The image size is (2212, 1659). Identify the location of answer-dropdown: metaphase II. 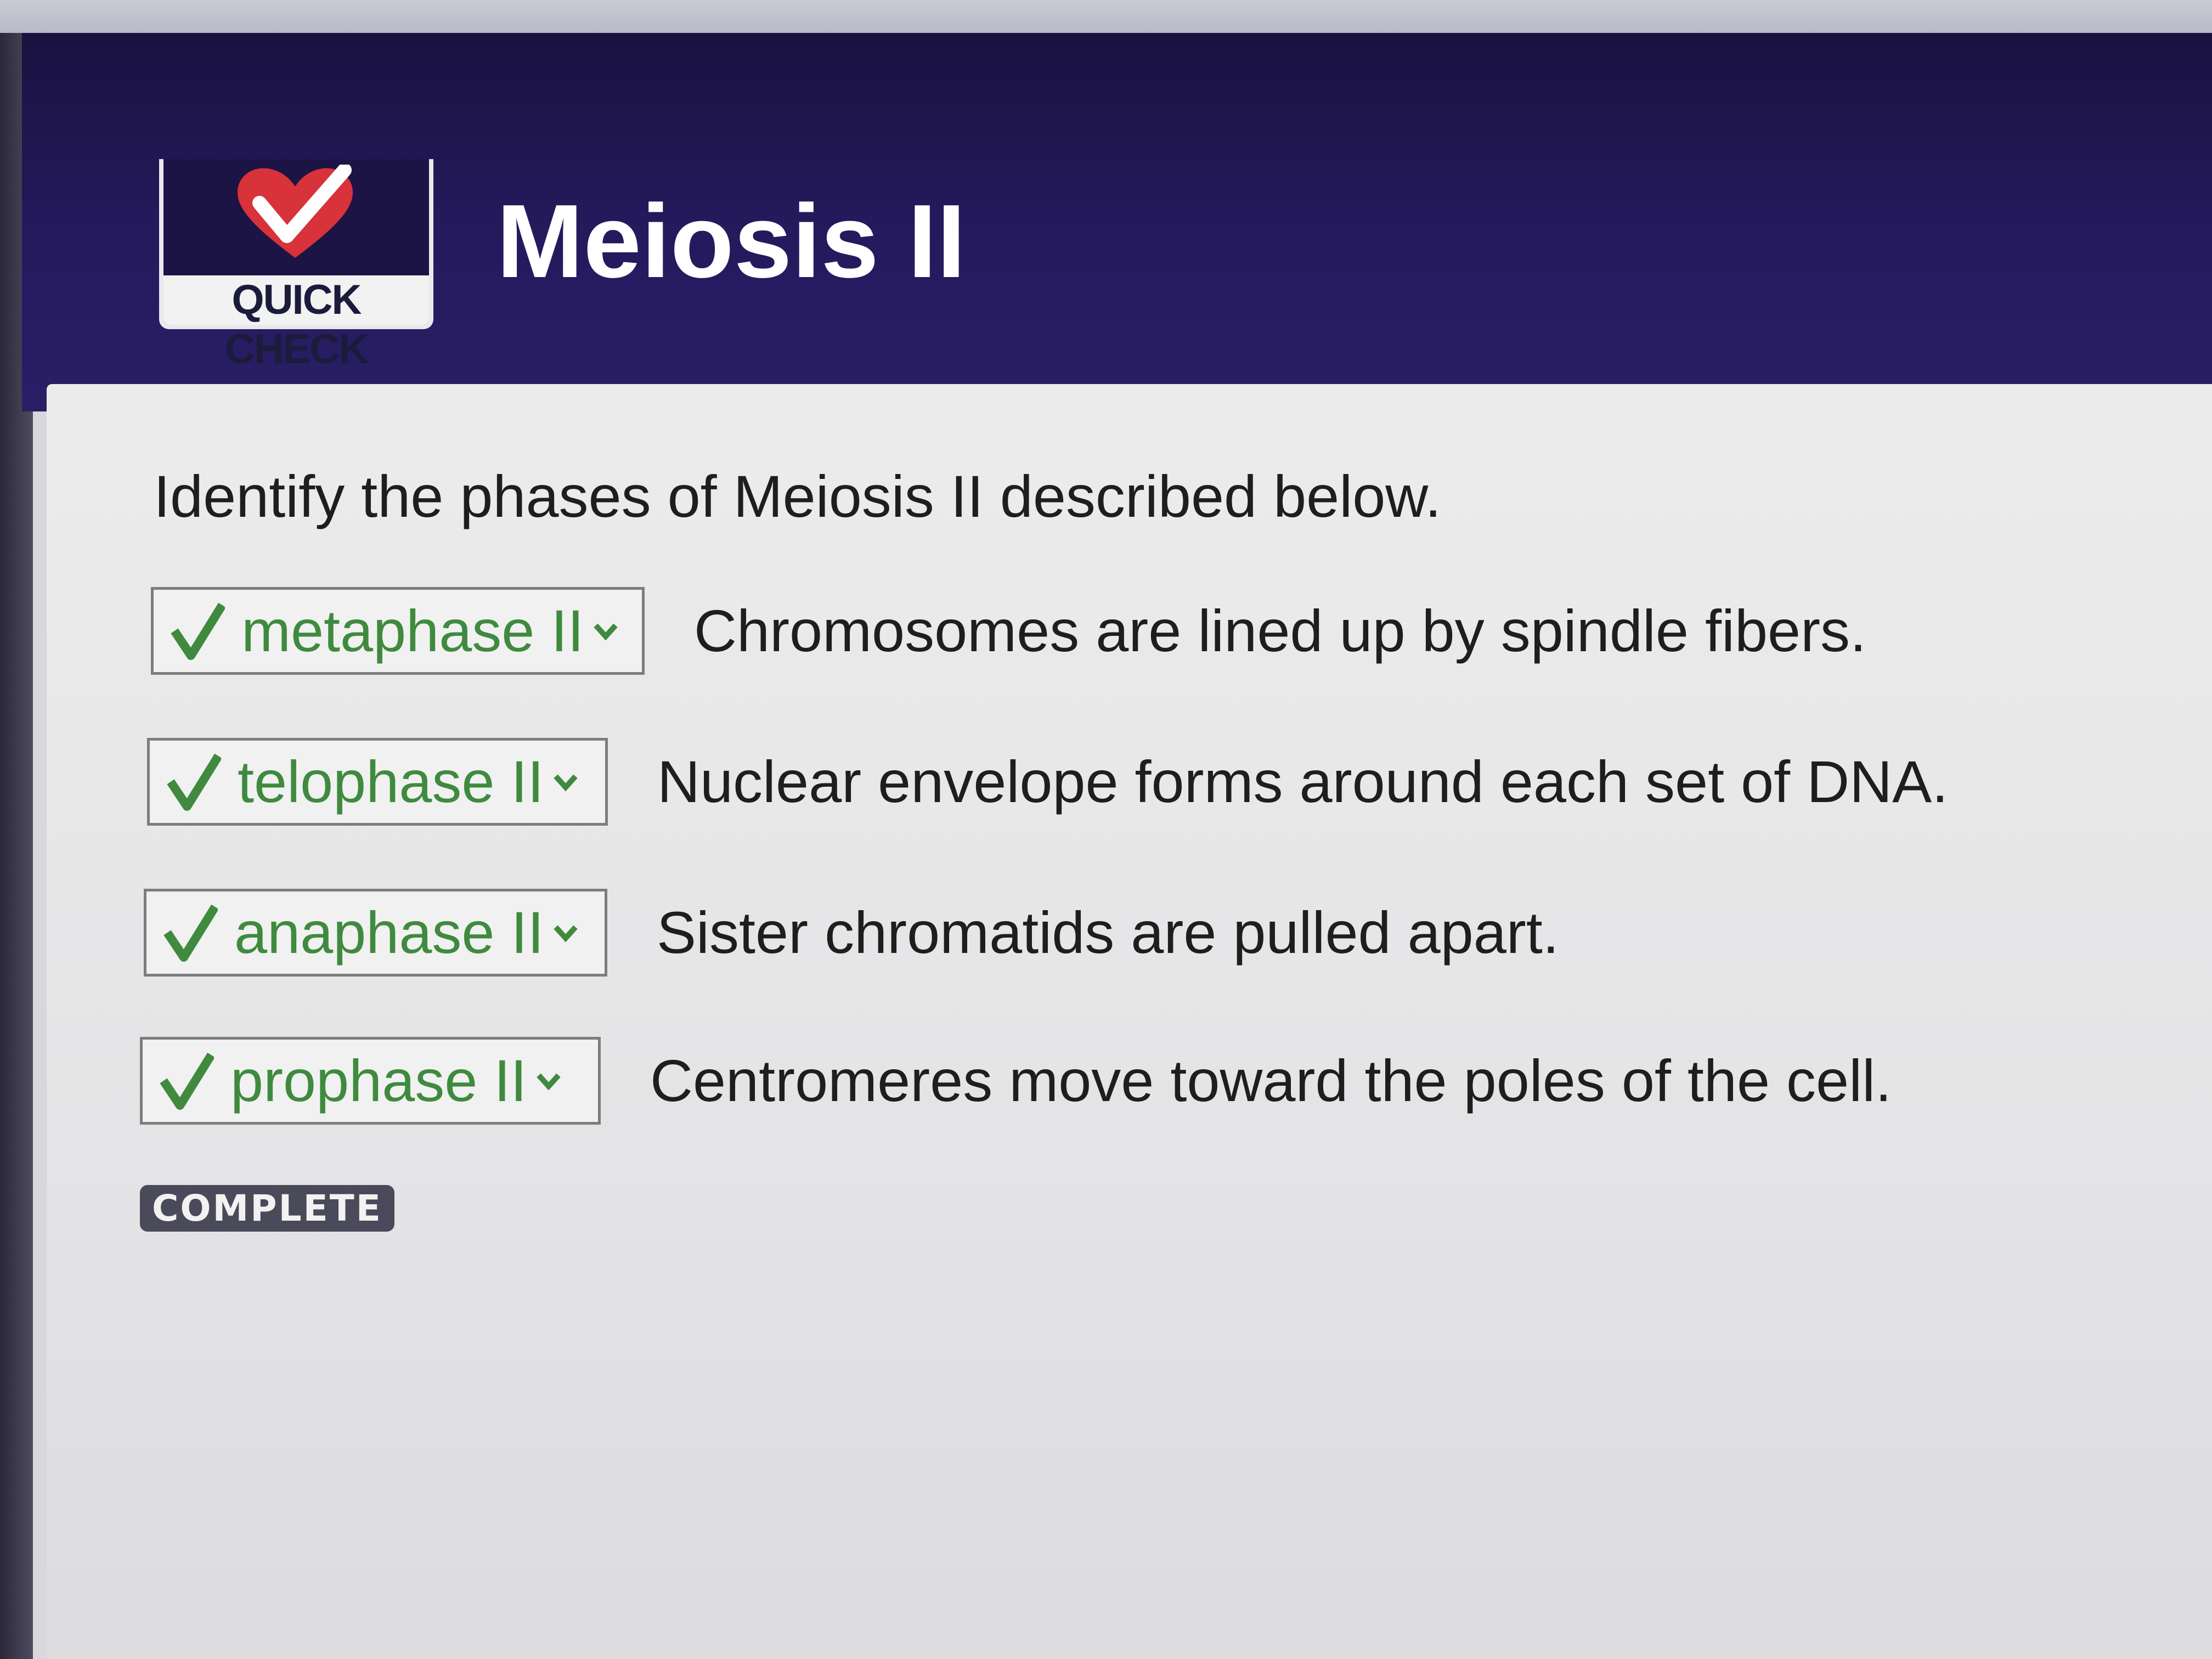
(398, 631).